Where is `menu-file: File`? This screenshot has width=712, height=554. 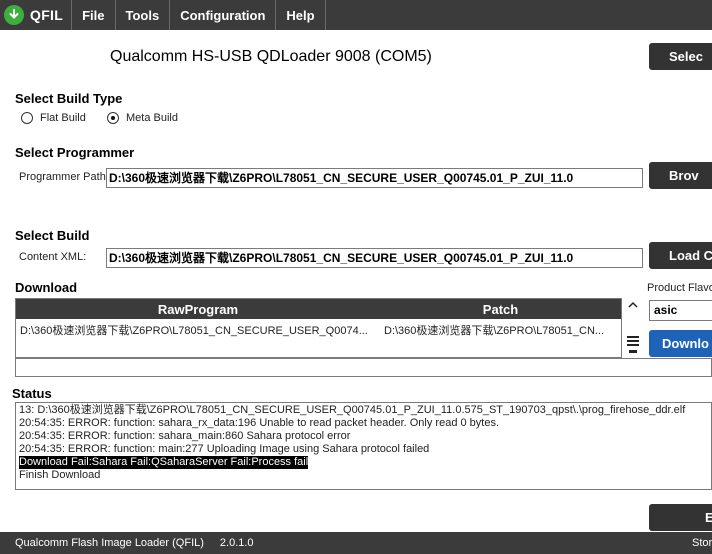
menu-file: File is located at coordinates (92, 15).